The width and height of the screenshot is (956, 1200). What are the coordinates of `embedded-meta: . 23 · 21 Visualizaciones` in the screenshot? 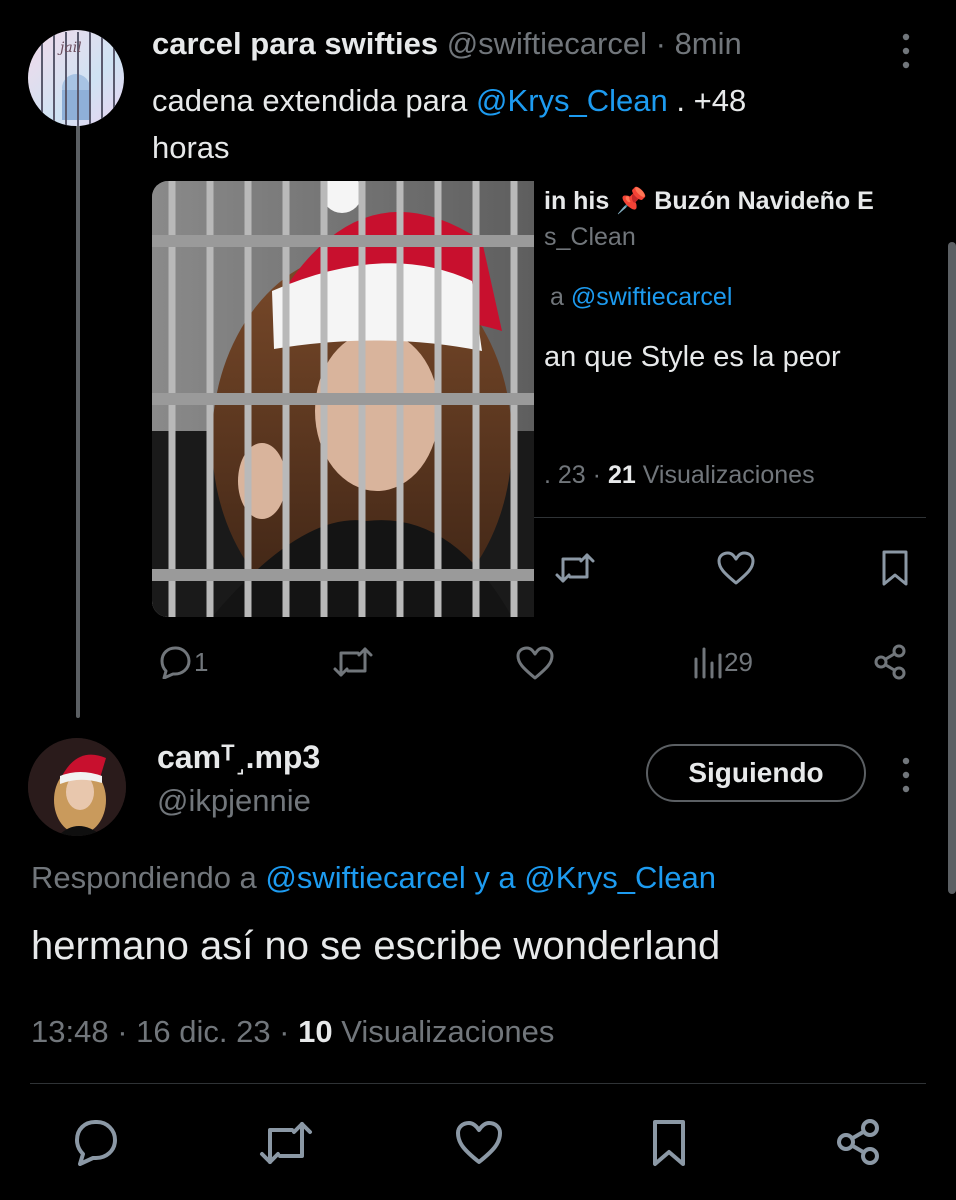 It's located at (679, 475).